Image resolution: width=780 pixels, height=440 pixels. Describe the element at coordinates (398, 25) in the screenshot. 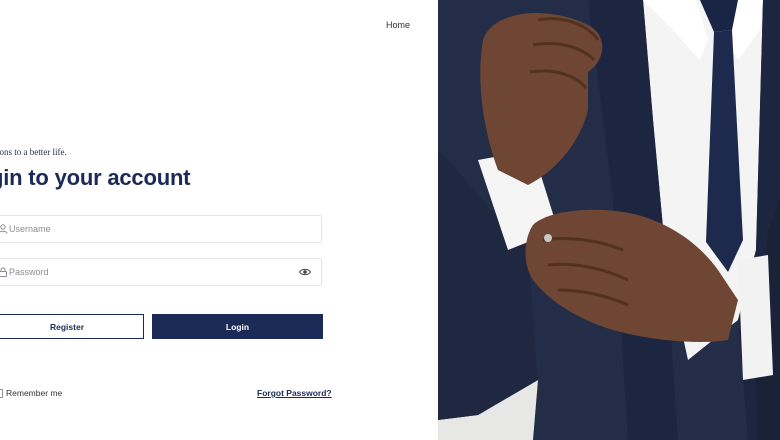

I see `nav-home-link: Home` at that location.